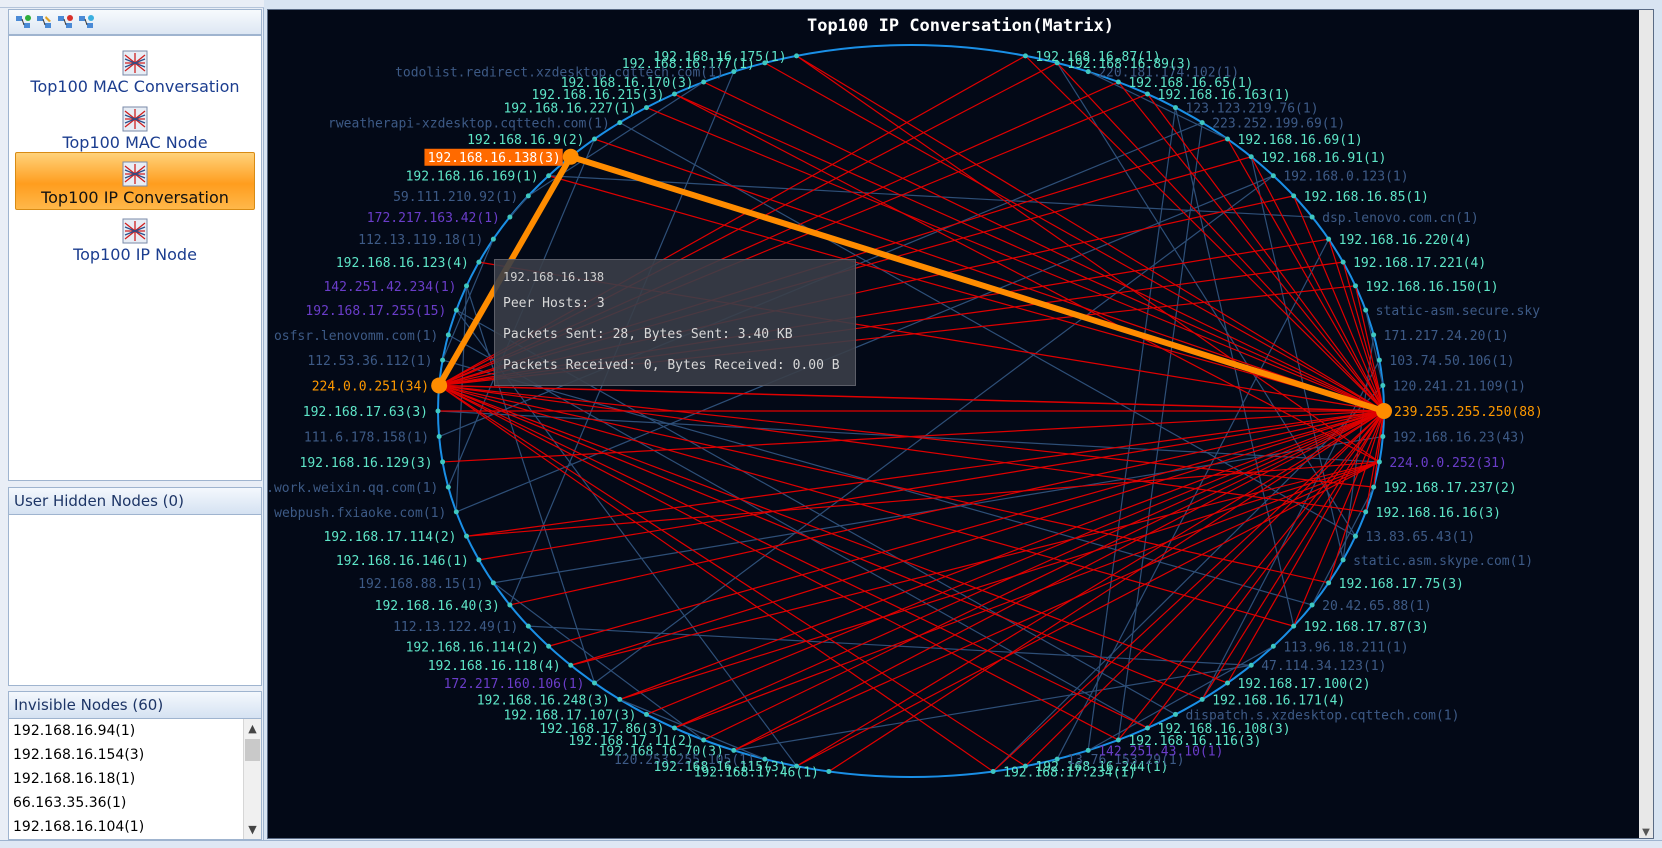 The height and width of the screenshot is (848, 1662). What do you see at coordinates (389, 537) in the screenshot?
I see `node-label: 192.168.17.114(2)` at bounding box center [389, 537].